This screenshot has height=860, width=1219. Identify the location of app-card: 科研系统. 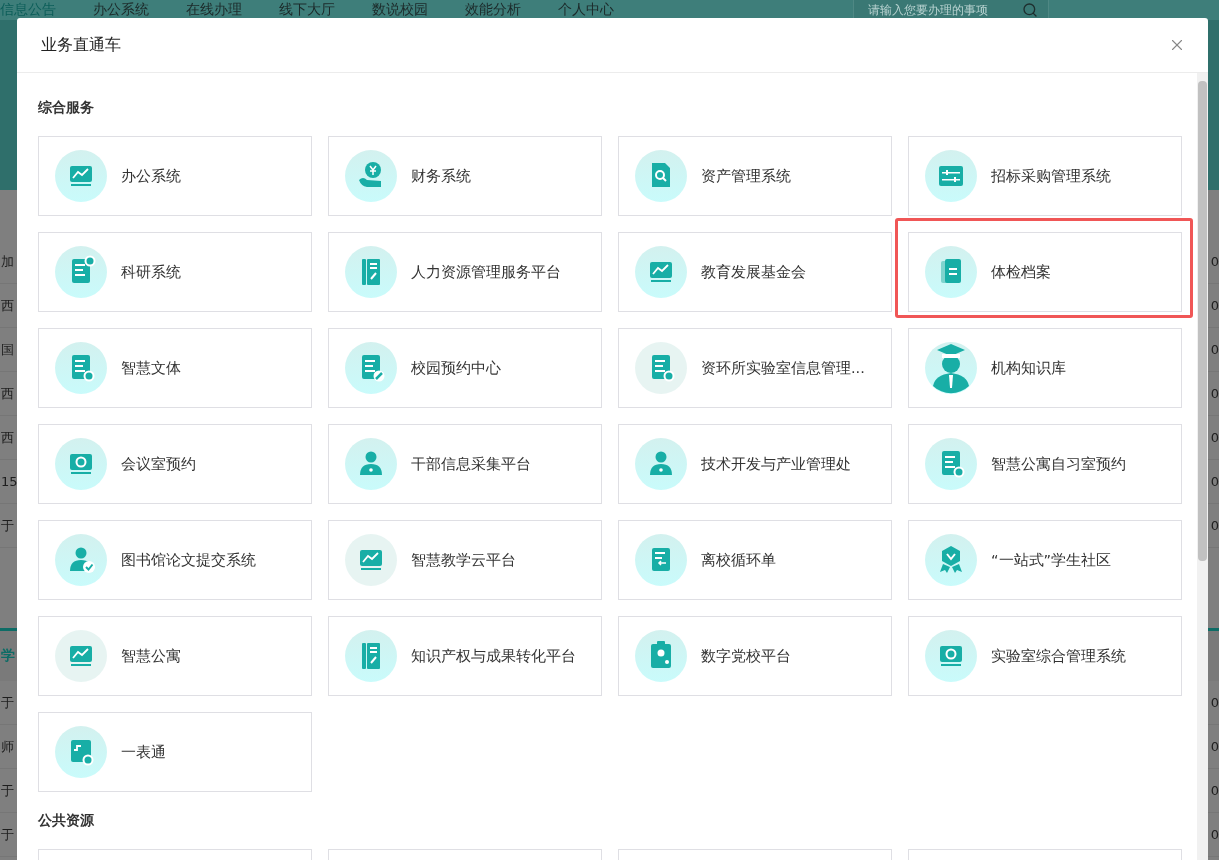
(175, 272).